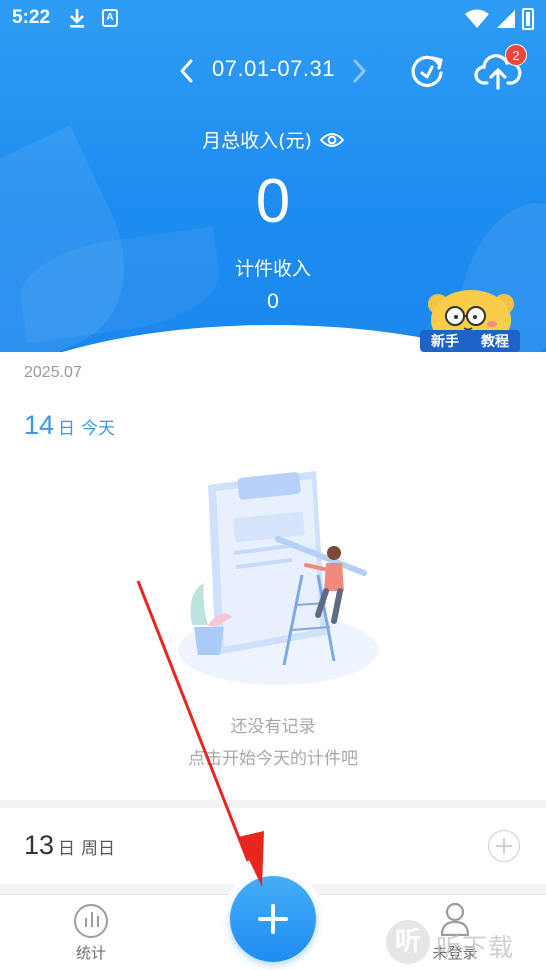 This screenshot has height=970, width=546. I want to click on empty-state-illustration, so click(278, 578).